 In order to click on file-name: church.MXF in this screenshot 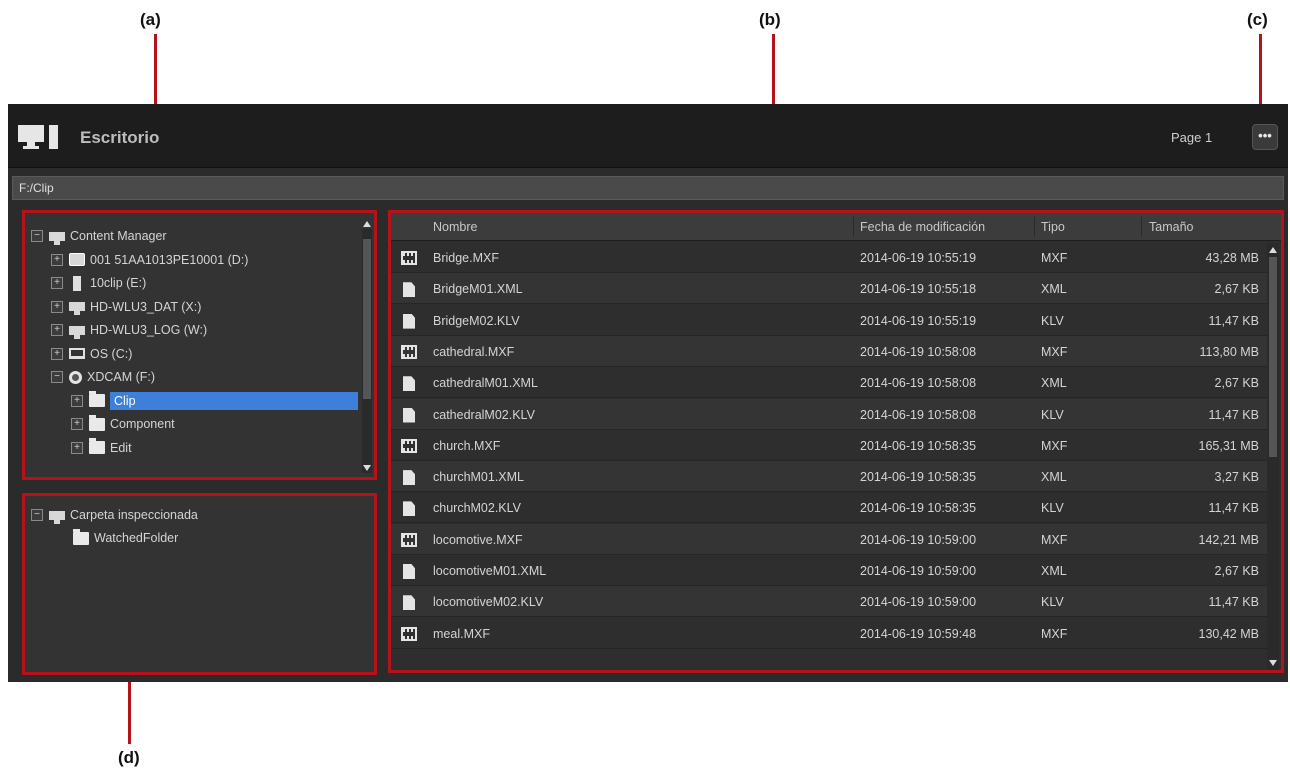, I will do `click(467, 445)`.